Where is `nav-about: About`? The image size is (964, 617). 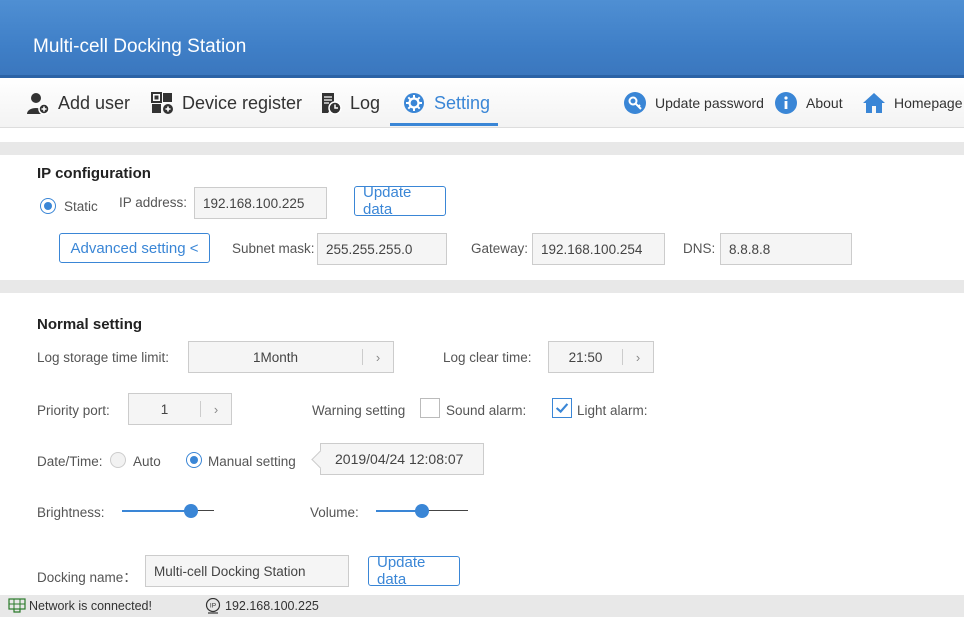 nav-about: About is located at coordinates (808, 103).